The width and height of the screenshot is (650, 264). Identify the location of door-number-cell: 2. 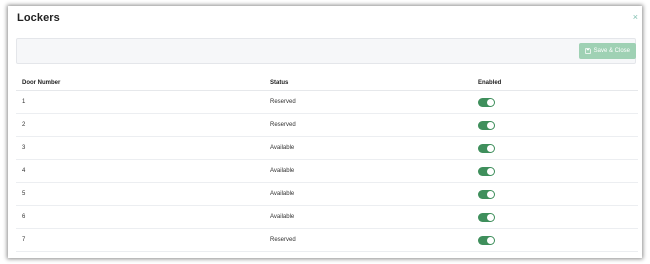
(140, 125).